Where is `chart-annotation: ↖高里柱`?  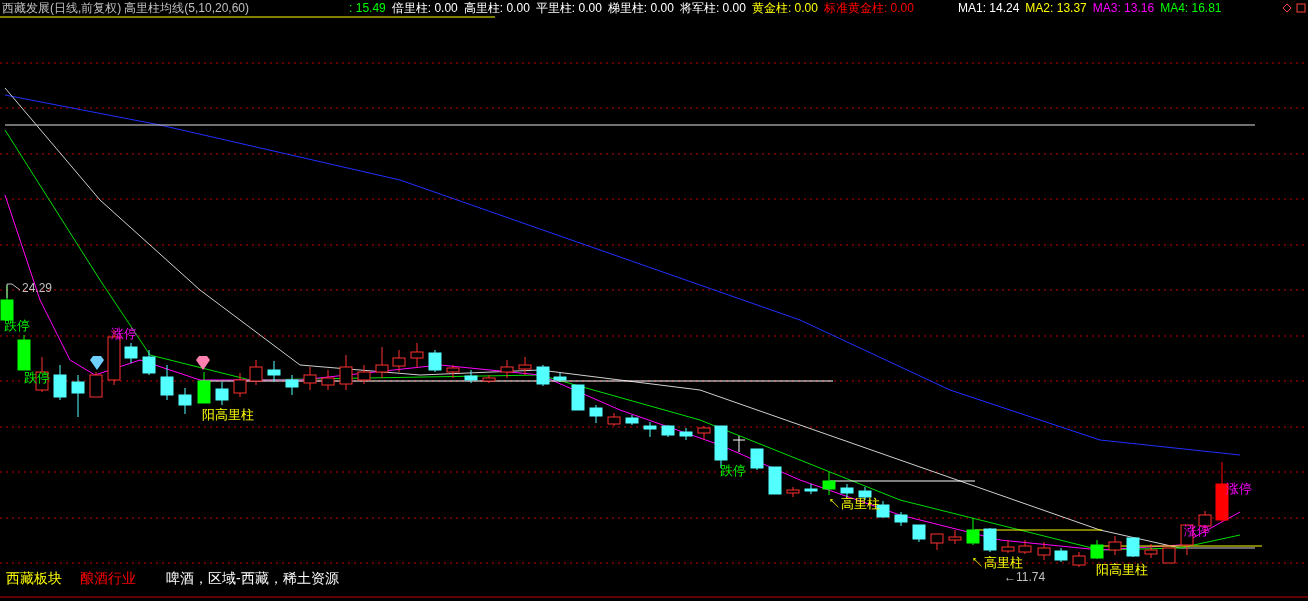 chart-annotation: ↖高里柱 is located at coordinates (997, 562).